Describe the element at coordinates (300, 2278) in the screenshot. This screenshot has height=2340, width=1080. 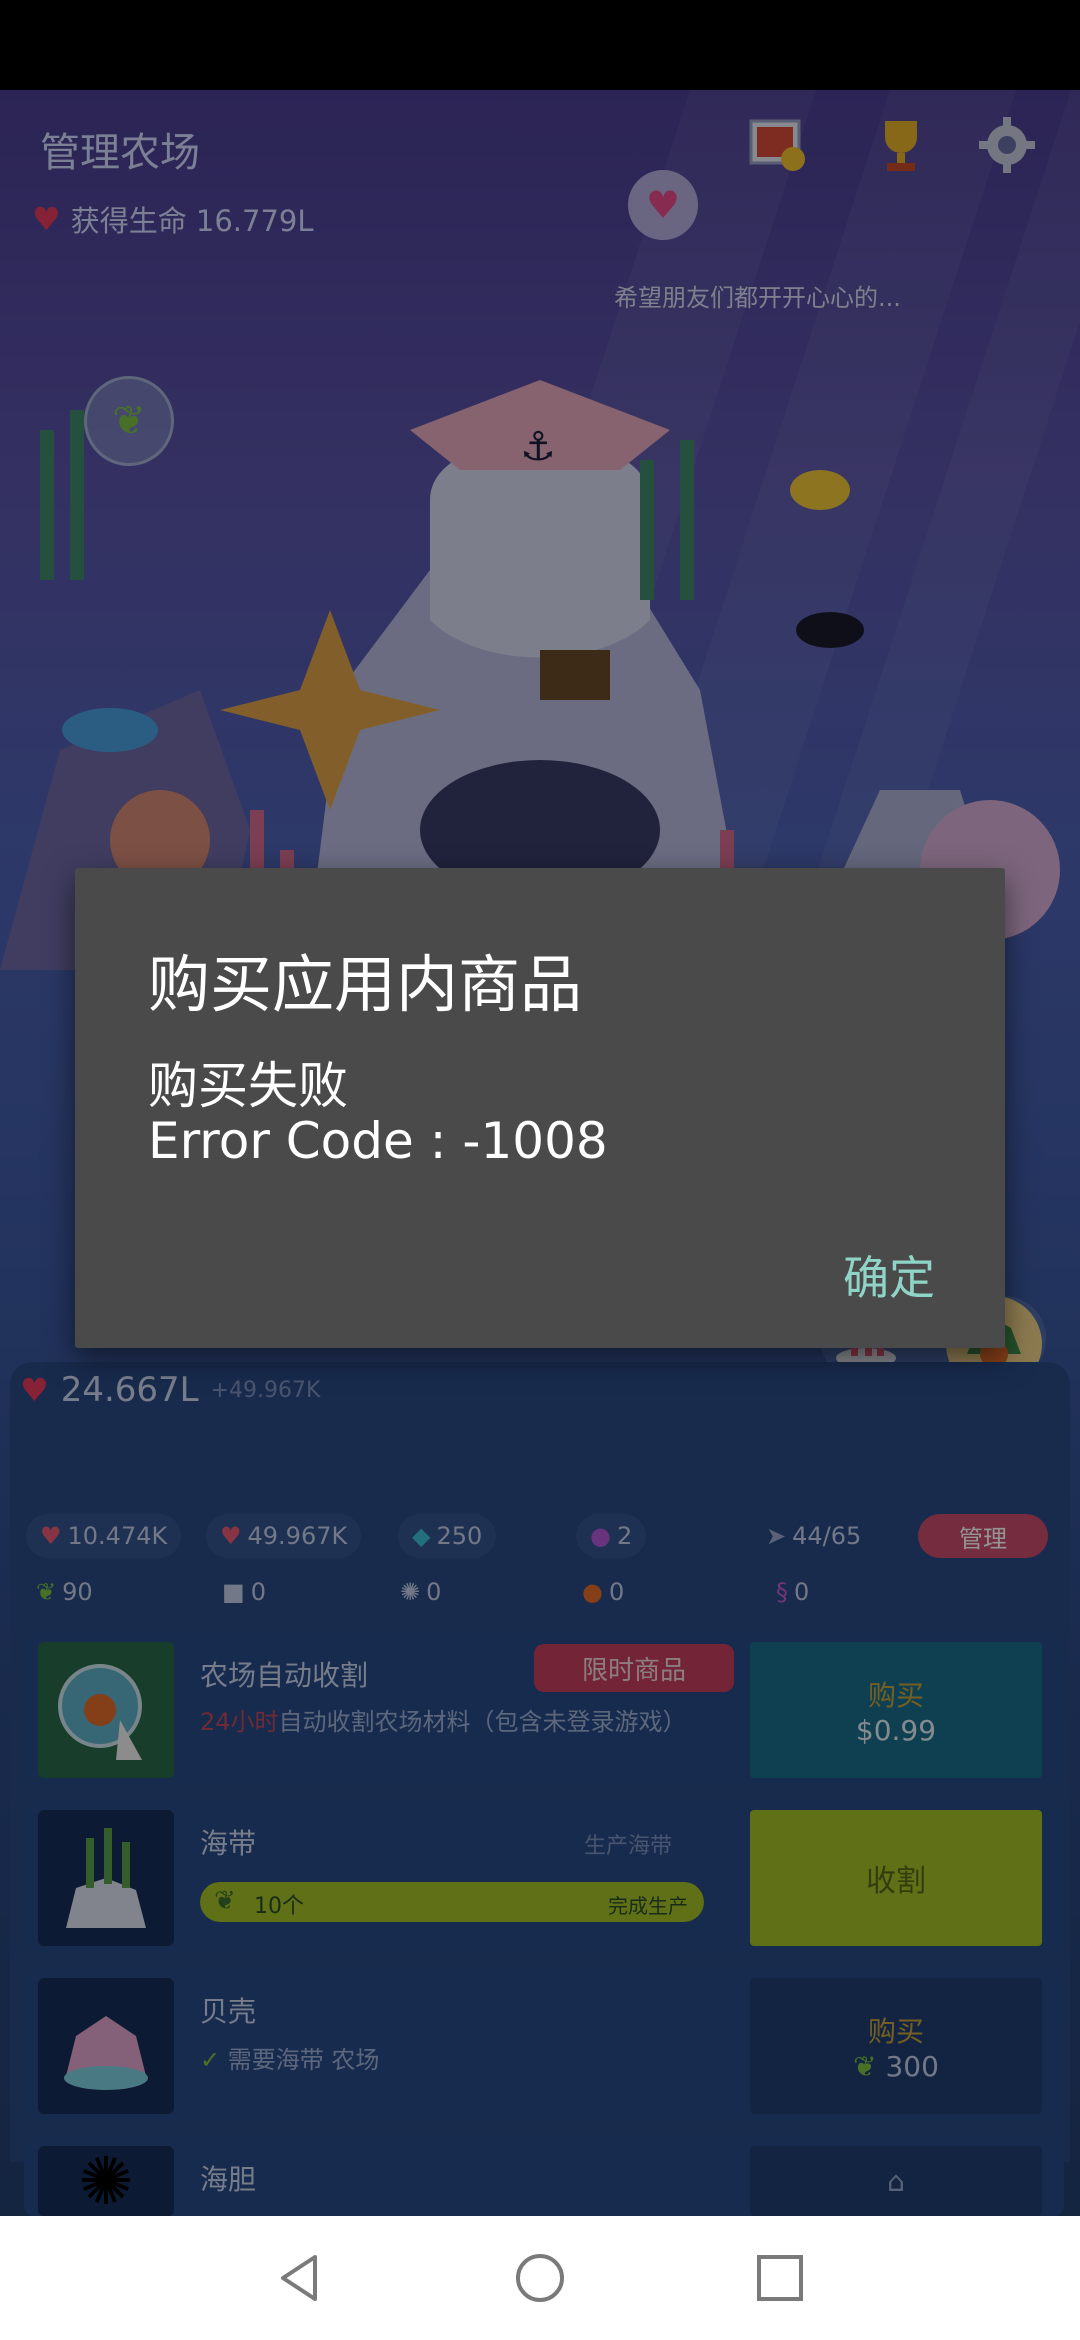
I see `back-icon` at that location.